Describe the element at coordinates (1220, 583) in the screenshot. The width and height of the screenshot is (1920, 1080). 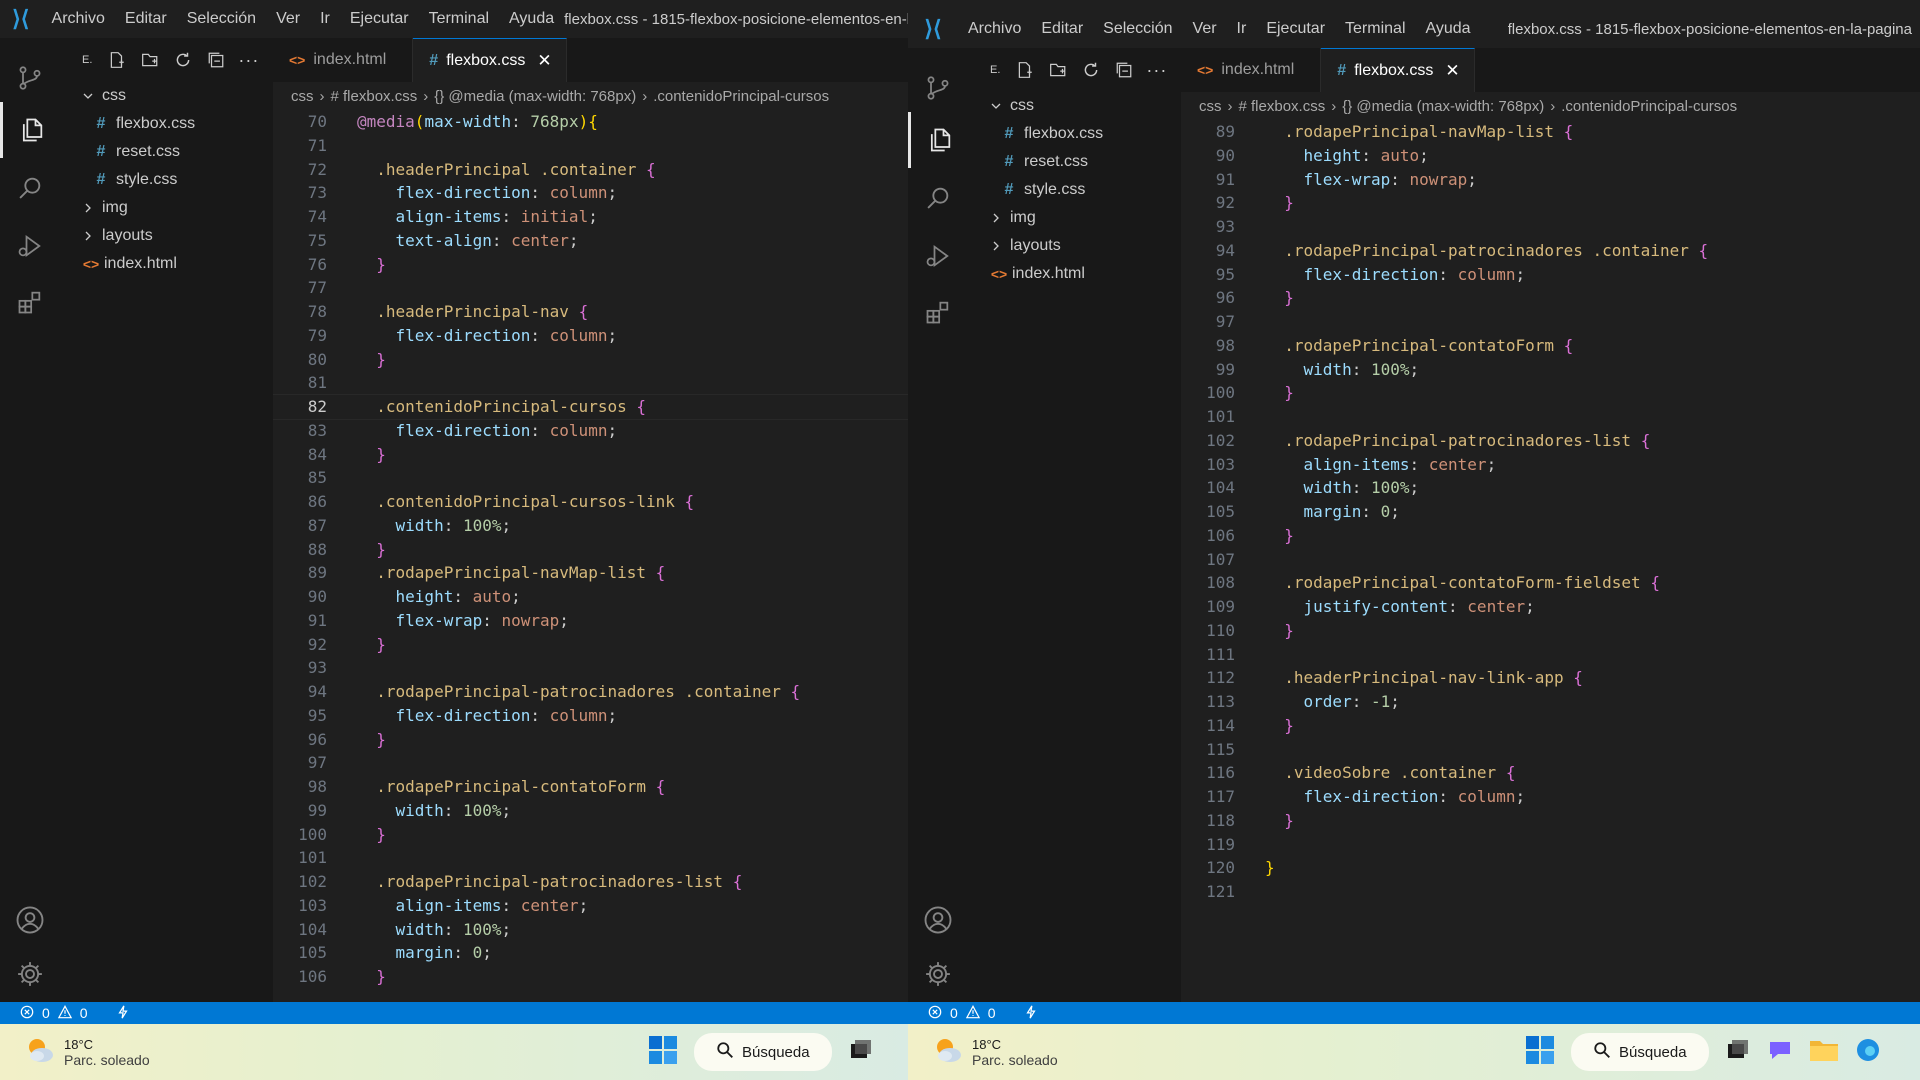
I see `line-number: 108` at that location.